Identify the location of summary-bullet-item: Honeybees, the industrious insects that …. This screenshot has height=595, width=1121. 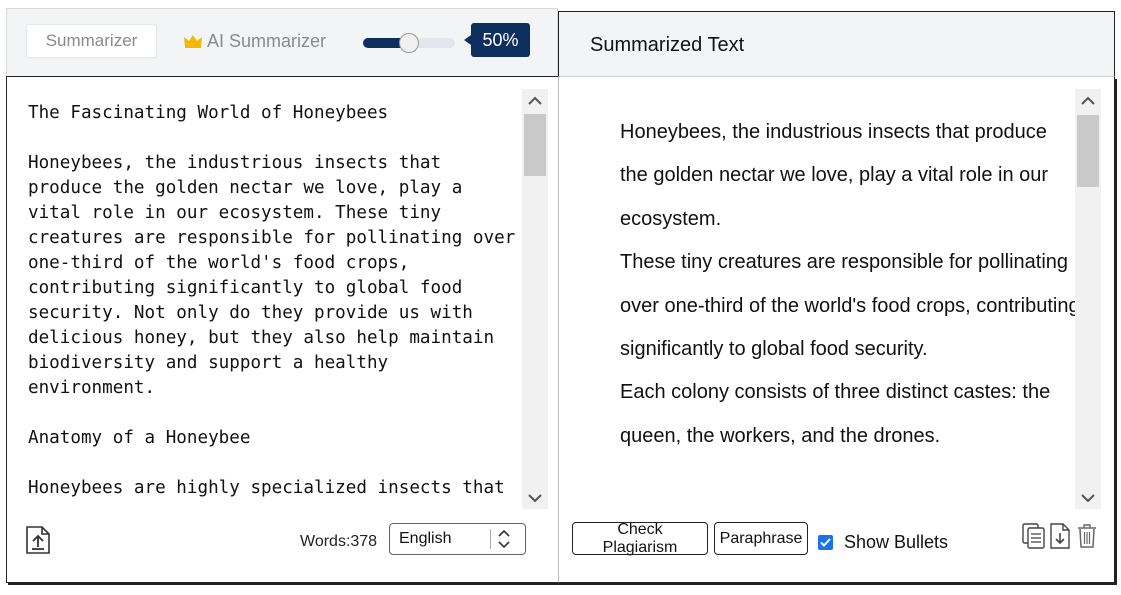
(850, 176).